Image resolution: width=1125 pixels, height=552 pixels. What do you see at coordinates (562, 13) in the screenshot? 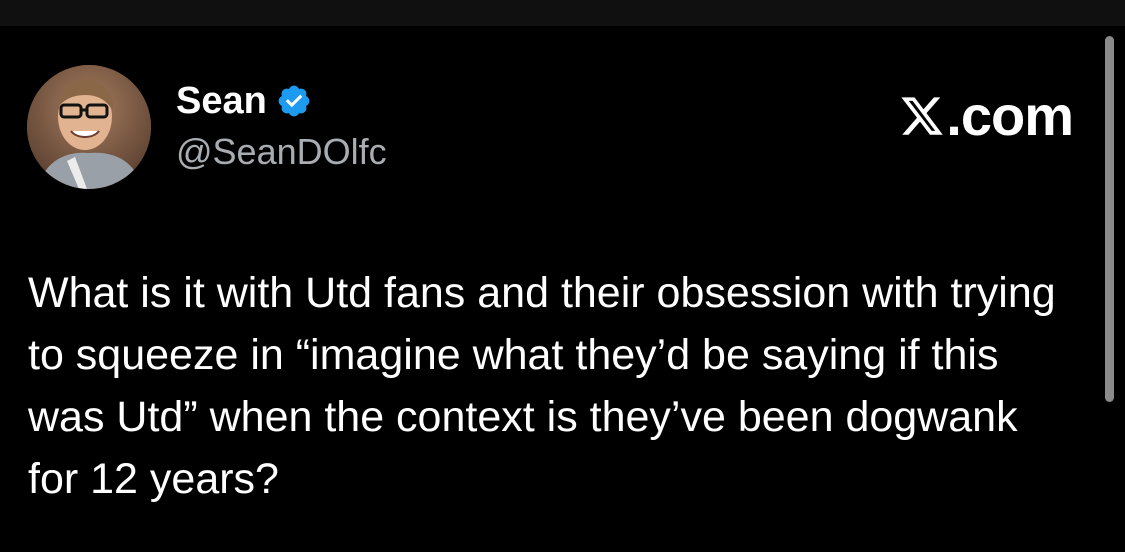
I see `top-bar` at bounding box center [562, 13].